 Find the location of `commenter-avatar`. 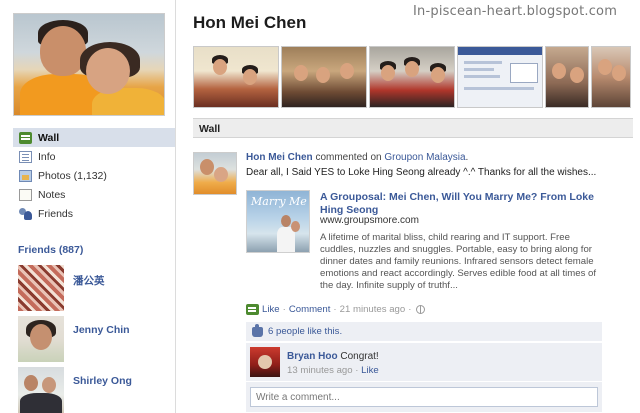

commenter-avatar is located at coordinates (265, 362).